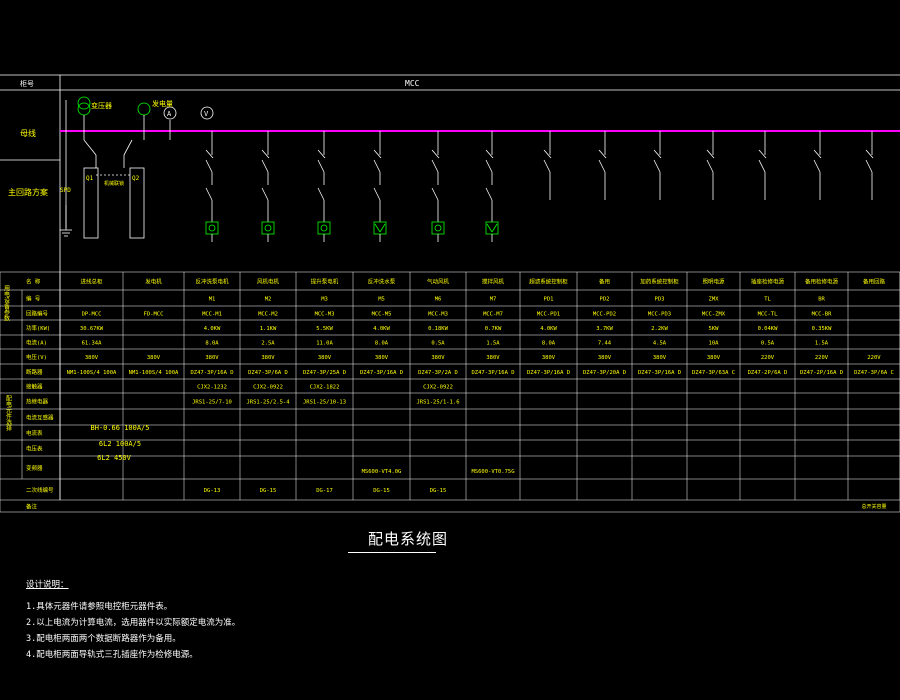  Describe the element at coordinates (821, 373) in the screenshot. I see `cell-breaker: DZ47-2P/16A D` at that location.